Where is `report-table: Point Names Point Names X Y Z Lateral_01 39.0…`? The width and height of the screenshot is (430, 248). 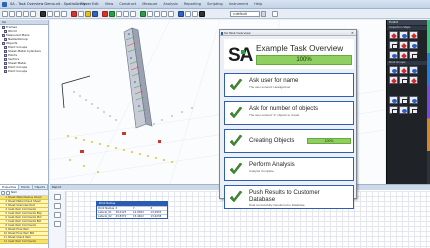
report-table: Point Names Point Names X Y Z Lateral_01 39.0… is located at coordinates (132, 210).